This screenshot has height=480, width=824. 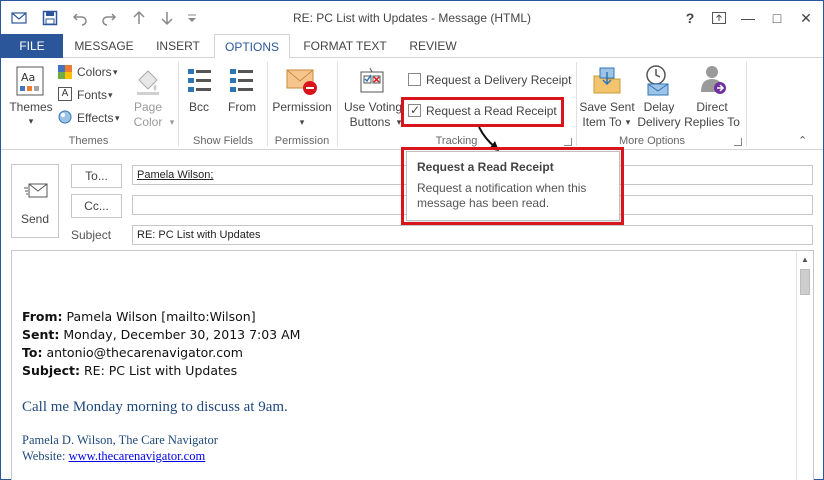 I want to click on direct-replies-label-2: Replies To, so click(x=712, y=122).